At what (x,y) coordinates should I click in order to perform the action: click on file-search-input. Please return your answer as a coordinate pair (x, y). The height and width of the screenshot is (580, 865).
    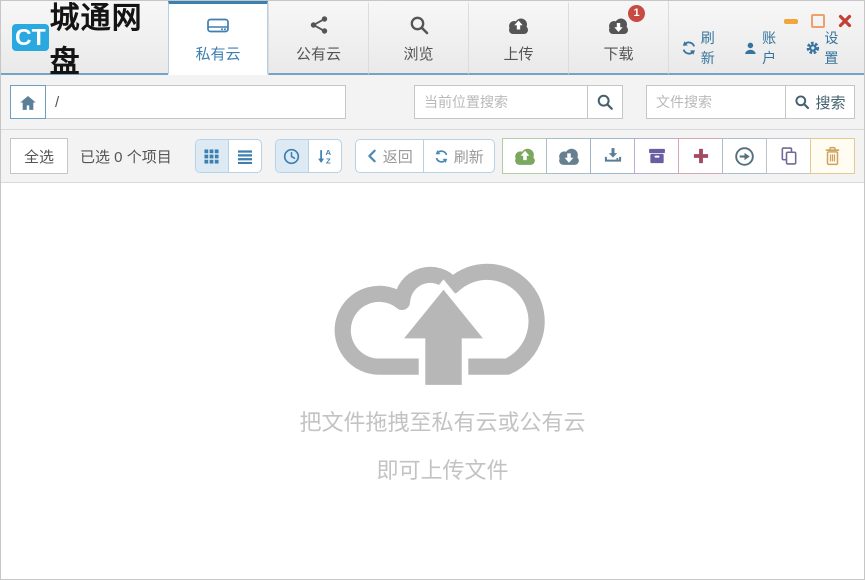
    Looking at the image, I should click on (716, 102).